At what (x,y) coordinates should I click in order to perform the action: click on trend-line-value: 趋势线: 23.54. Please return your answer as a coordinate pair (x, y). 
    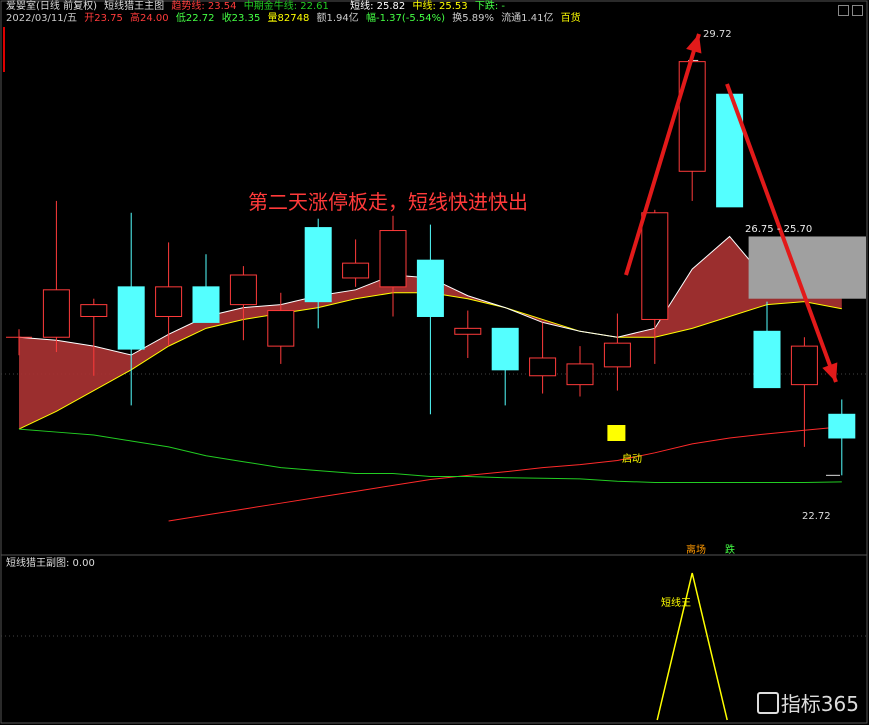
    Looking at the image, I should click on (204, 6).